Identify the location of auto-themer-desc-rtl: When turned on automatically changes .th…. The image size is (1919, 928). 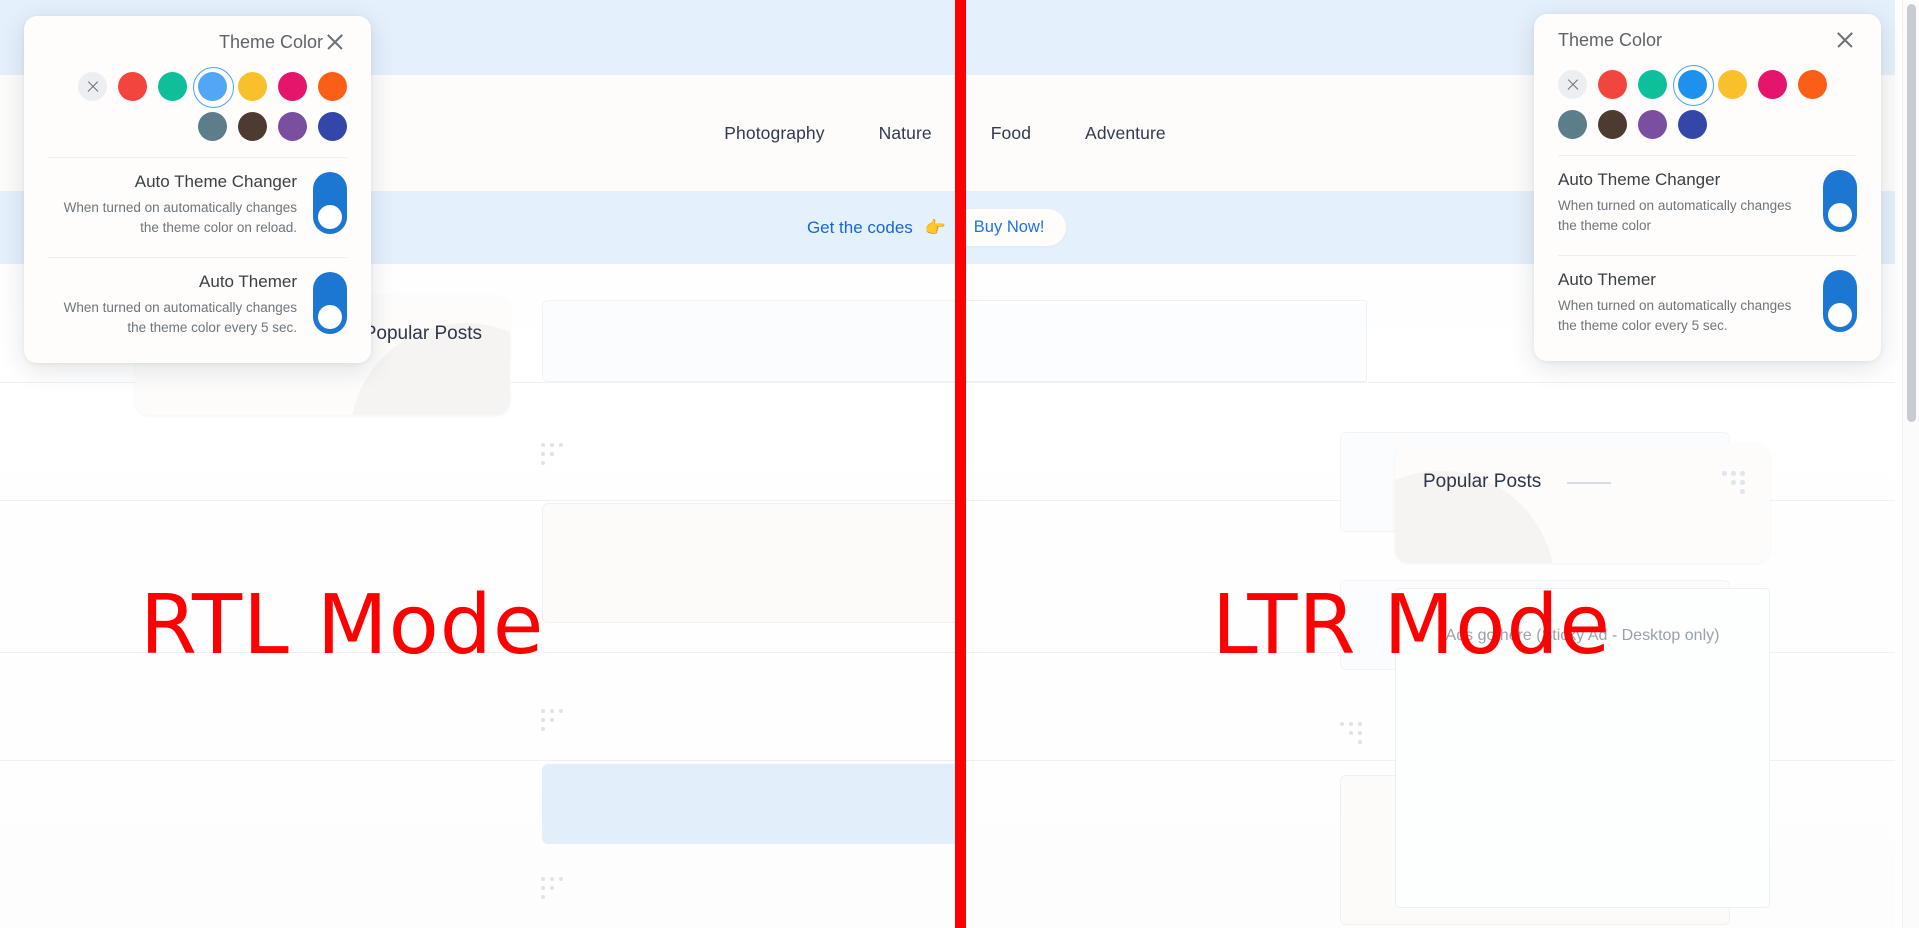
(180, 317).